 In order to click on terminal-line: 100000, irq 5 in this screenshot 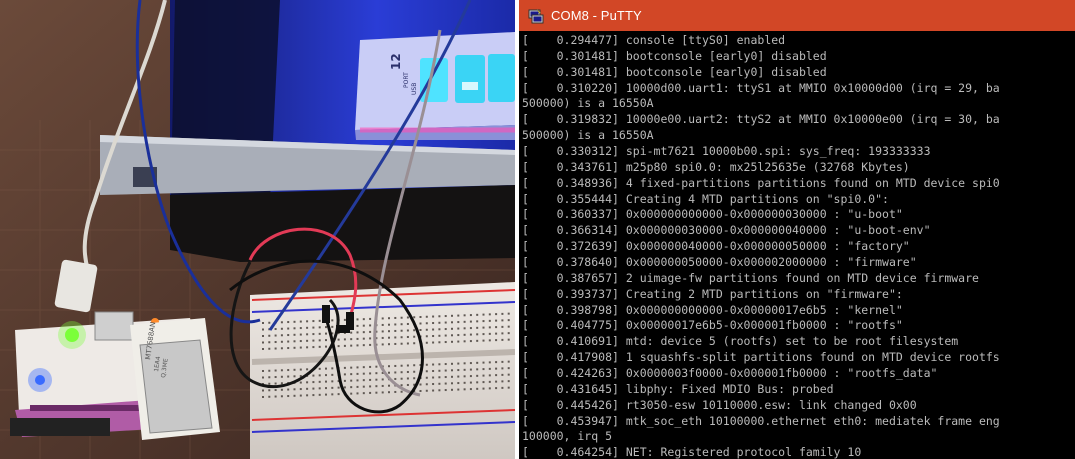, I will do `click(567, 436)`.